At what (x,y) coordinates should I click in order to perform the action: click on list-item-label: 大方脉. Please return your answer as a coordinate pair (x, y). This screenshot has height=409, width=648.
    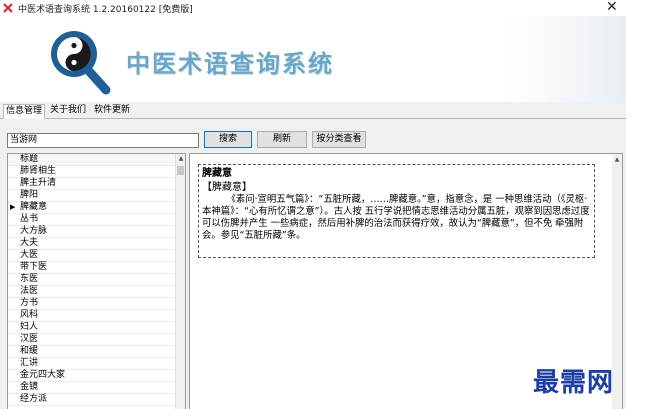
    Looking at the image, I should click on (34, 231).